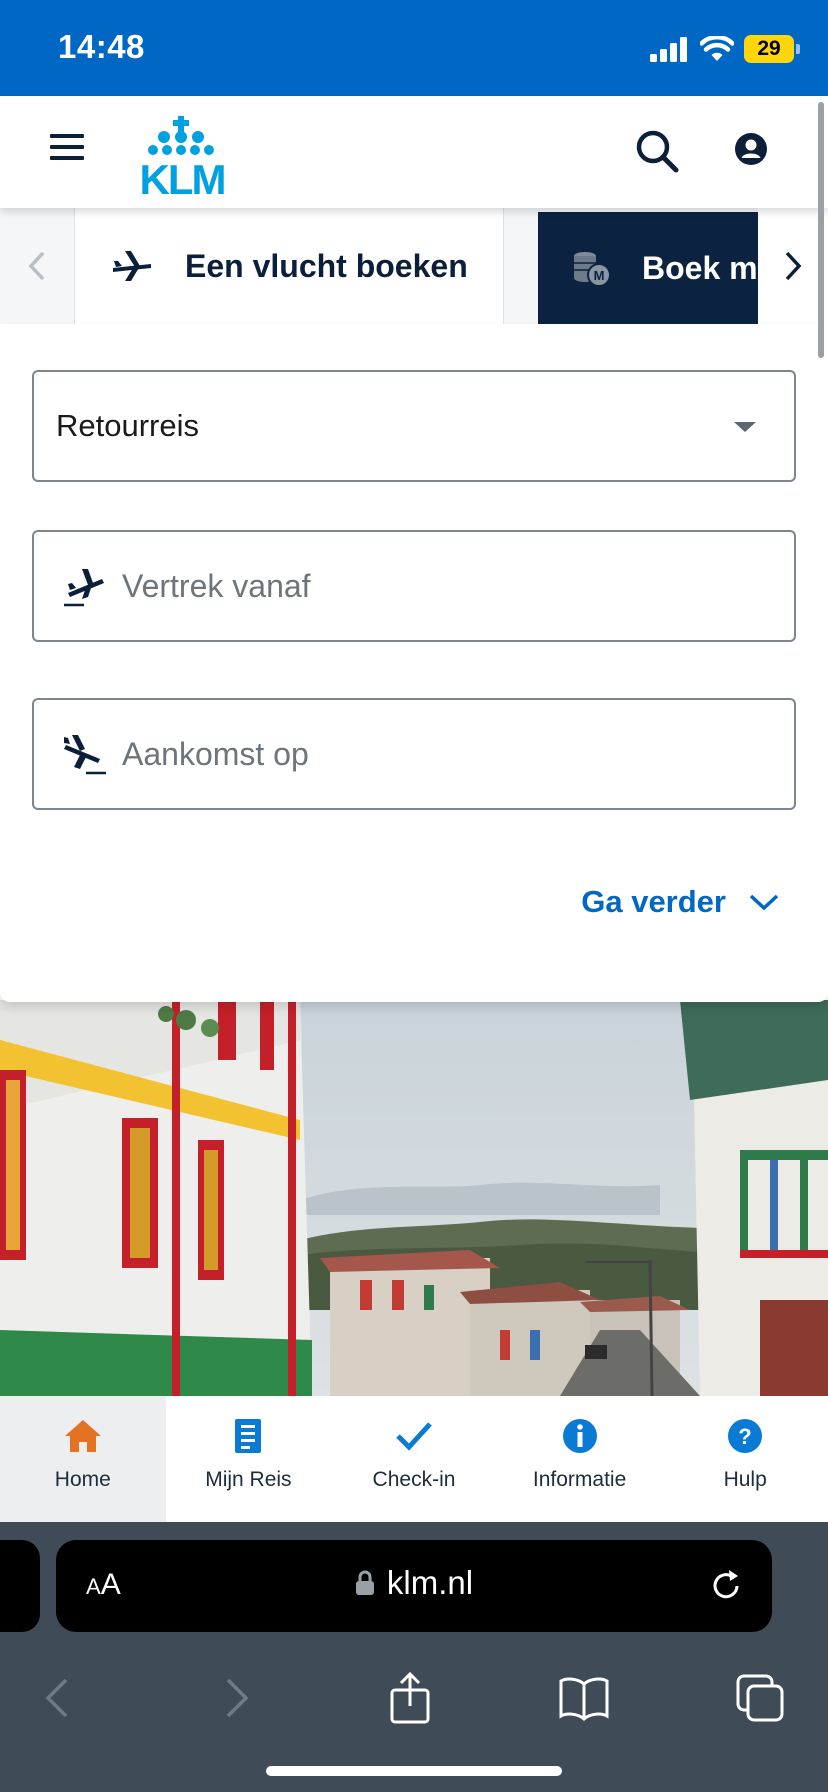  I want to click on cellular-signal-icon, so click(668, 49).